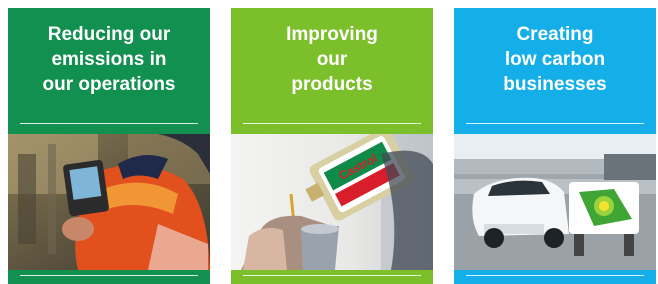  Describe the element at coordinates (332, 202) in the screenshot. I see `pouring-castrol-oil-photo: Castrol` at that location.